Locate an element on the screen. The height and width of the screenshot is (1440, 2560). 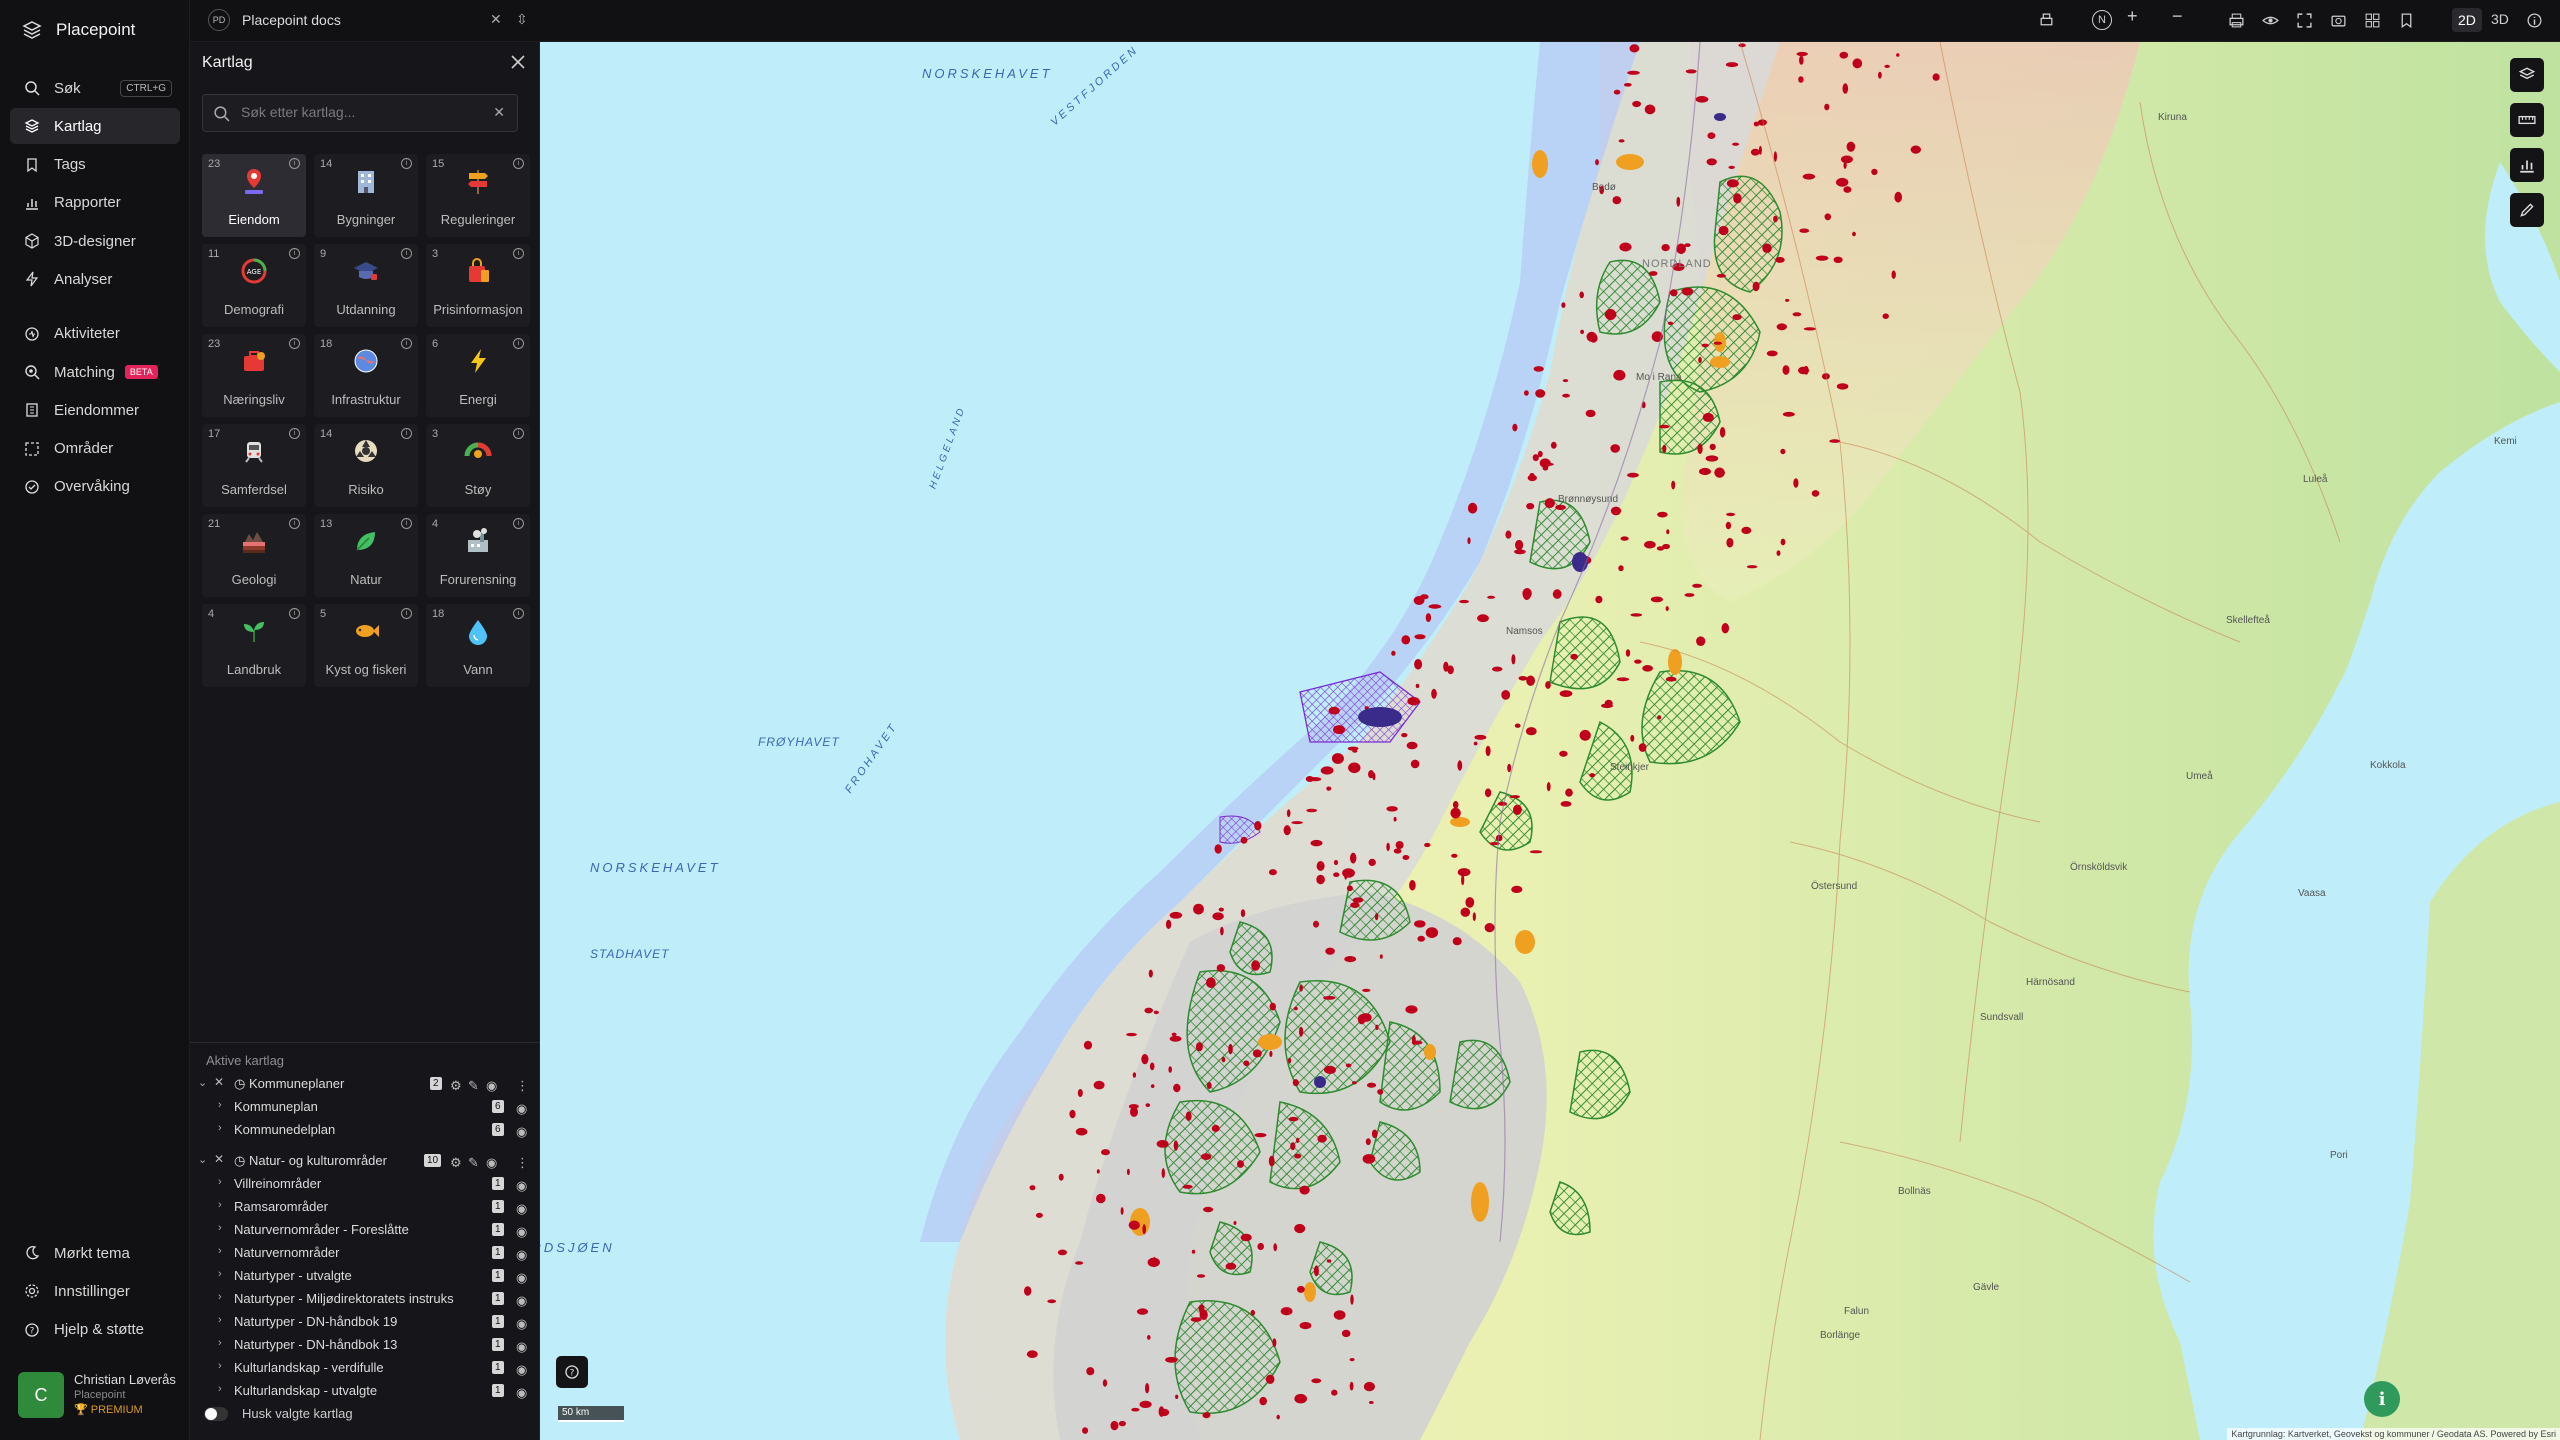
category-tile-landbruk: 4 i Landbruk is located at coordinates (254, 645).